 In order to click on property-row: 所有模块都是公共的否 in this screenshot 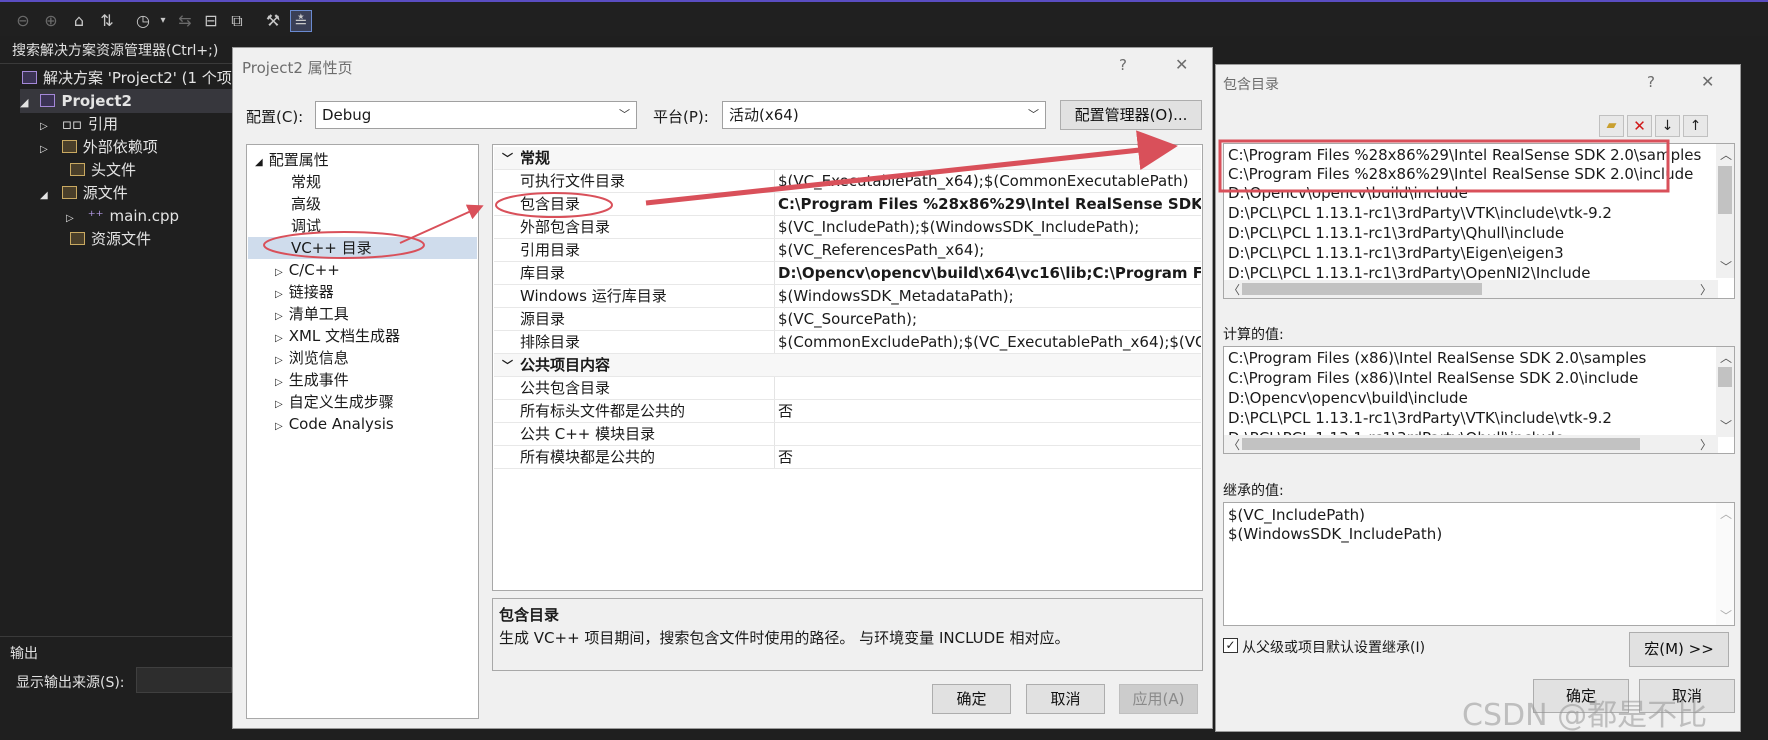, I will do `click(847, 457)`.